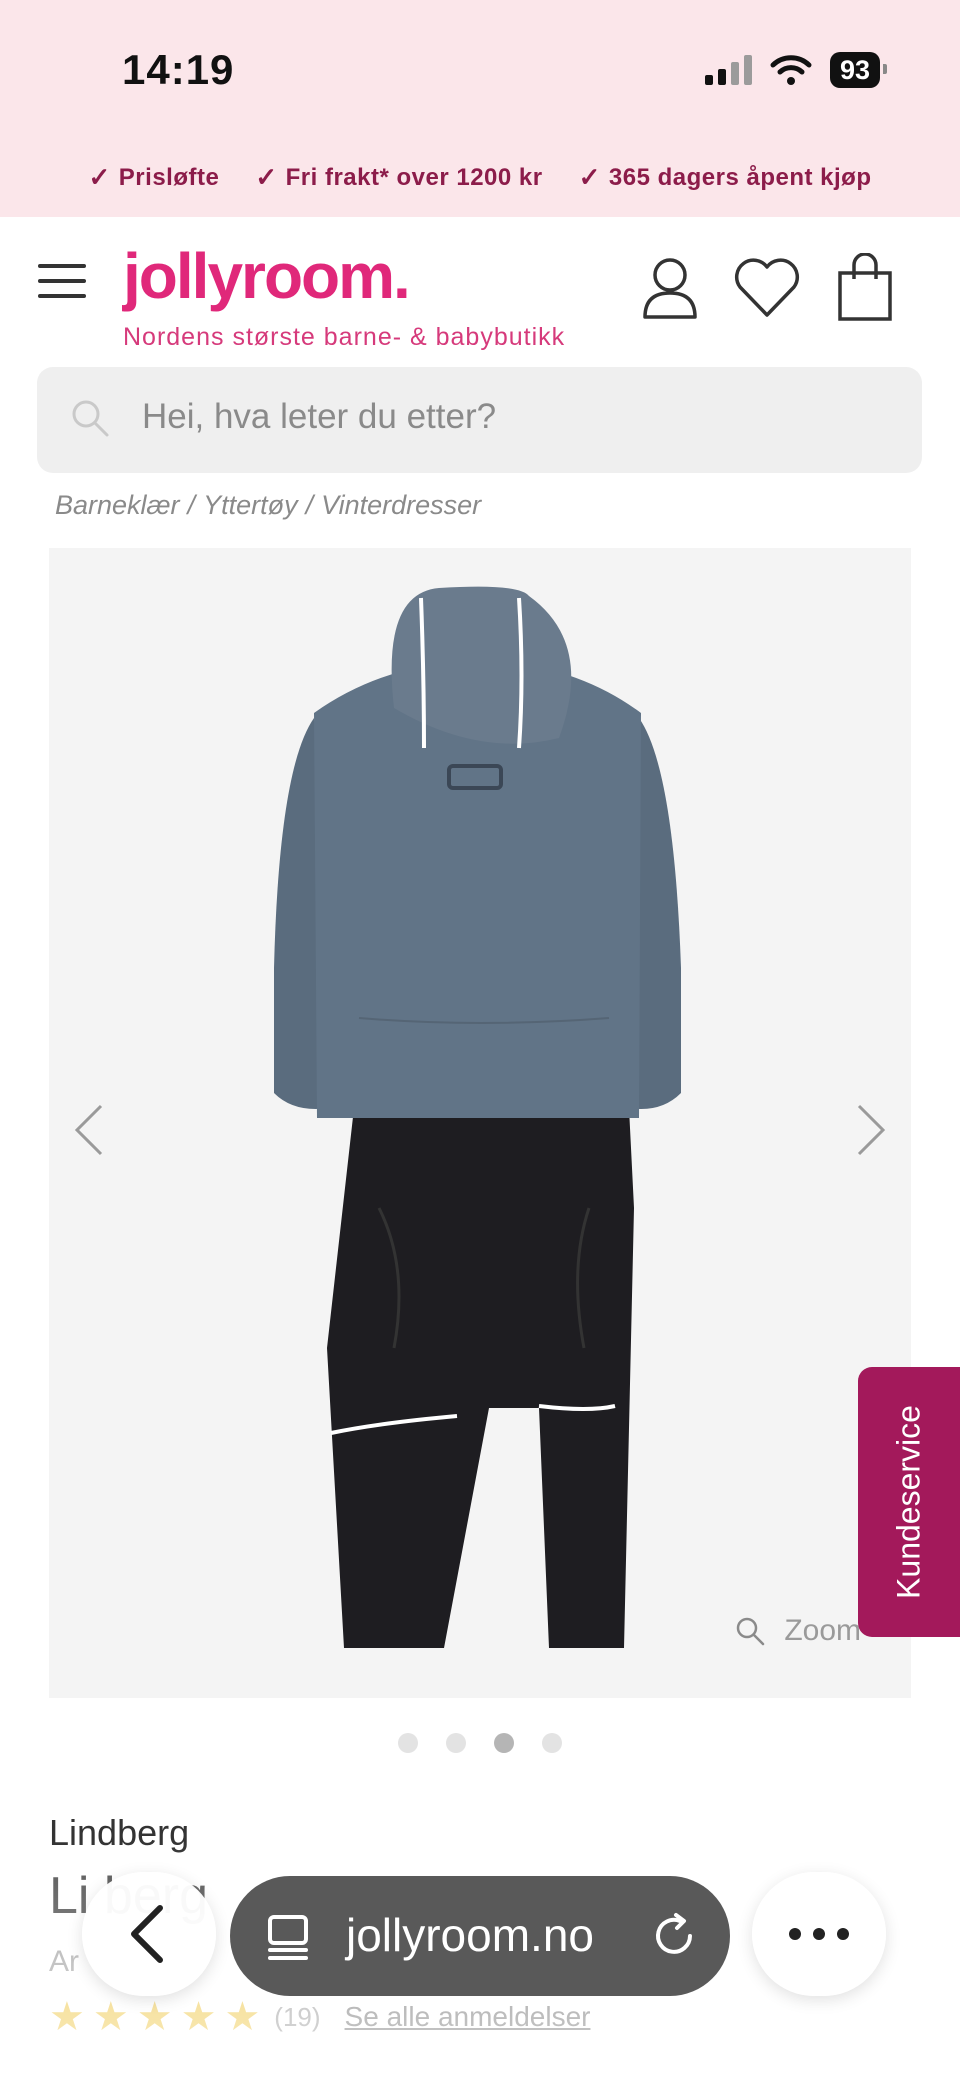 The width and height of the screenshot is (960, 2081). I want to click on product-rating: ★ ★ ★ ★ ★ (19) Se alle anmeldelser, so click(319, 2017).